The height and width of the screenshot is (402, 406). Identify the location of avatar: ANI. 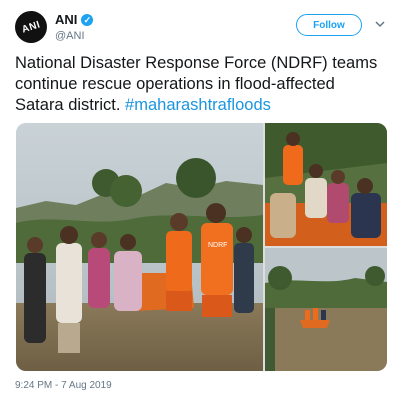
(31, 27).